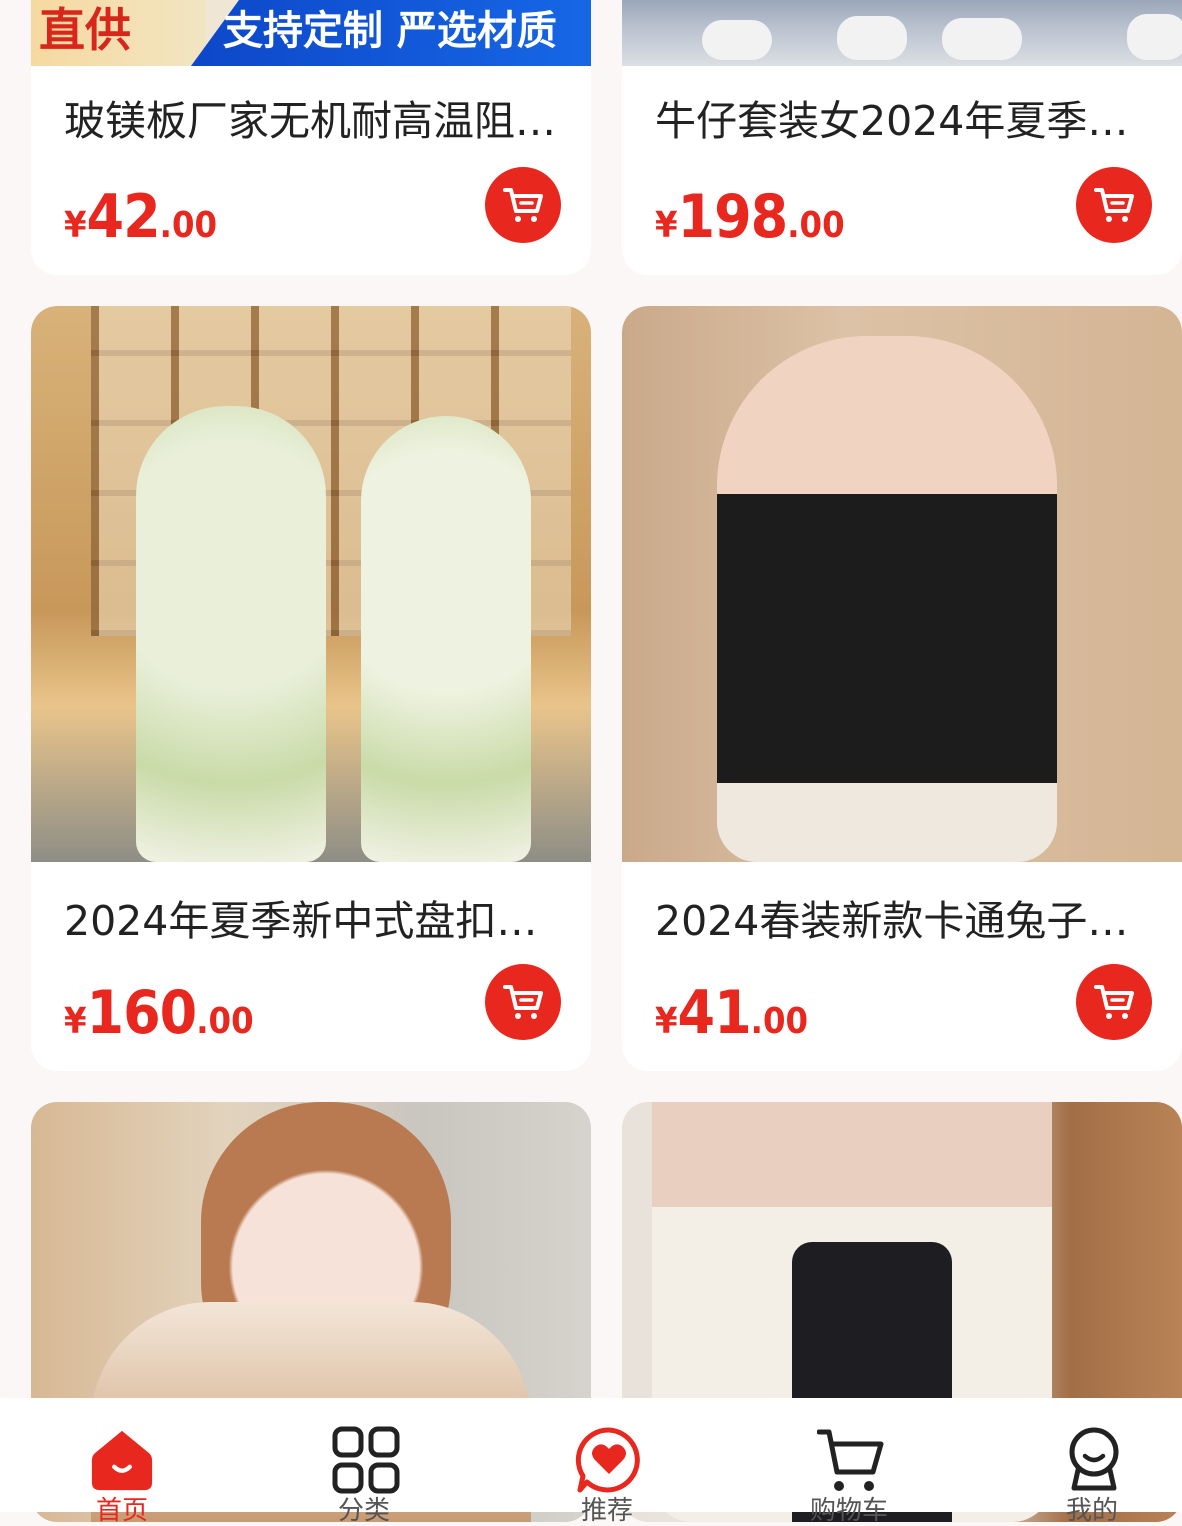 The width and height of the screenshot is (1182, 1526). What do you see at coordinates (123, 217) in the screenshot?
I see `price-integer: 42` at bounding box center [123, 217].